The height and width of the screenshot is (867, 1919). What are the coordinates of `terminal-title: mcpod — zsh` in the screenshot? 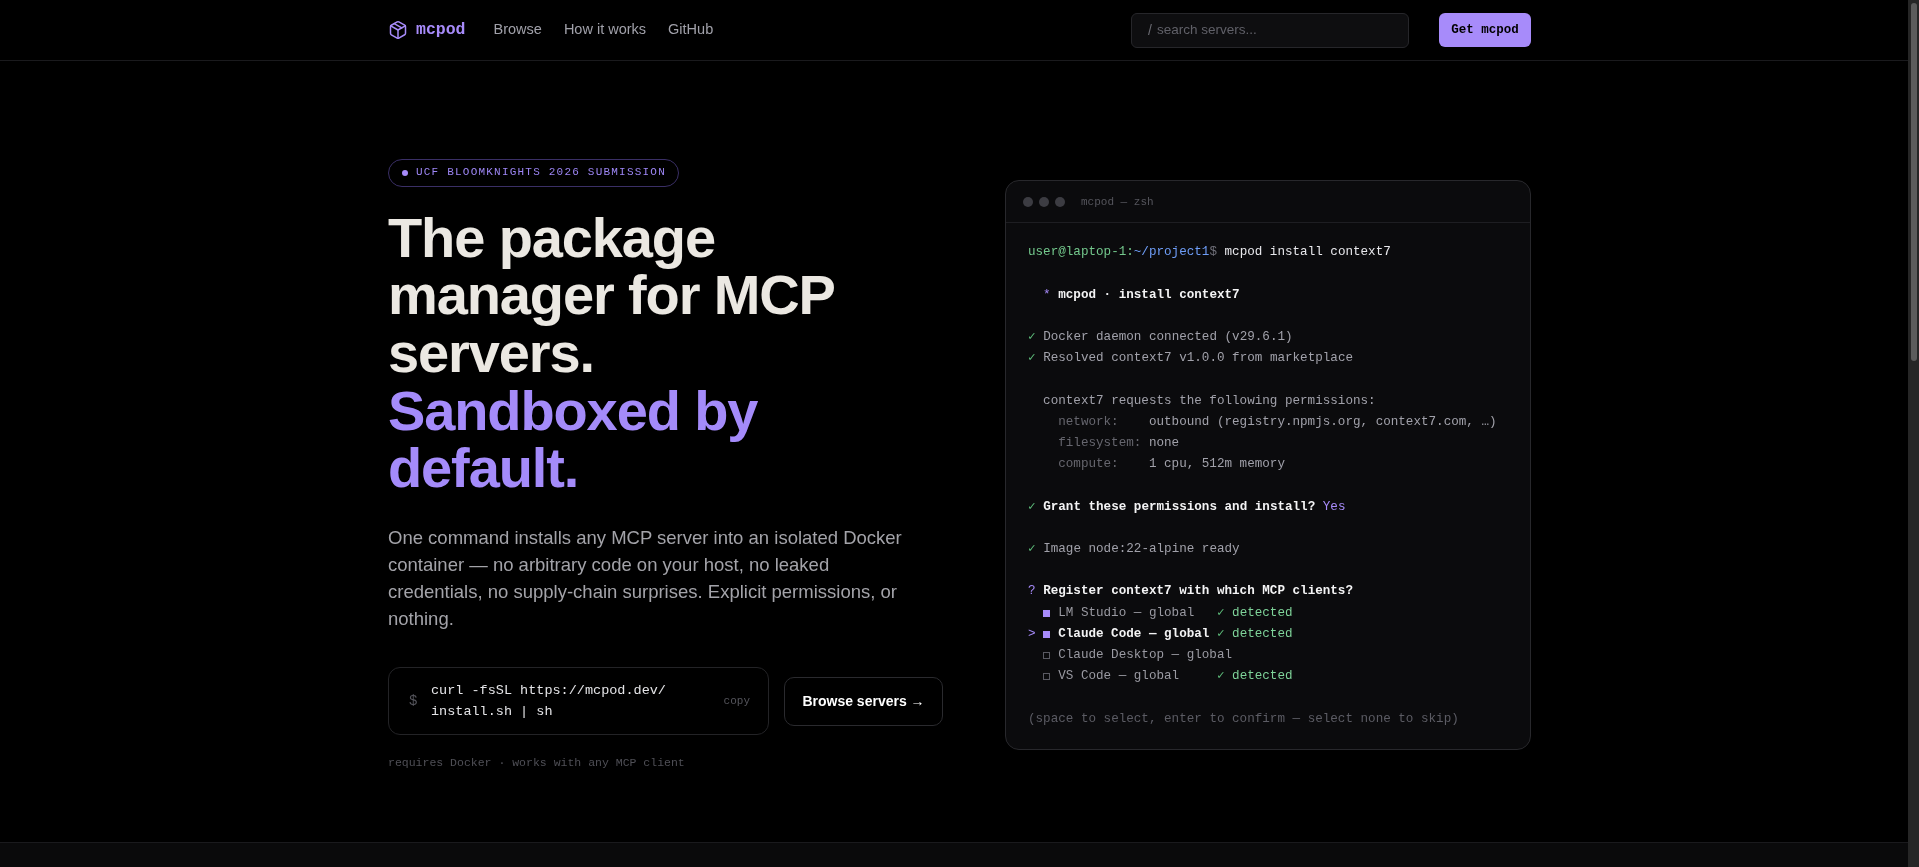 It's located at (1117, 202).